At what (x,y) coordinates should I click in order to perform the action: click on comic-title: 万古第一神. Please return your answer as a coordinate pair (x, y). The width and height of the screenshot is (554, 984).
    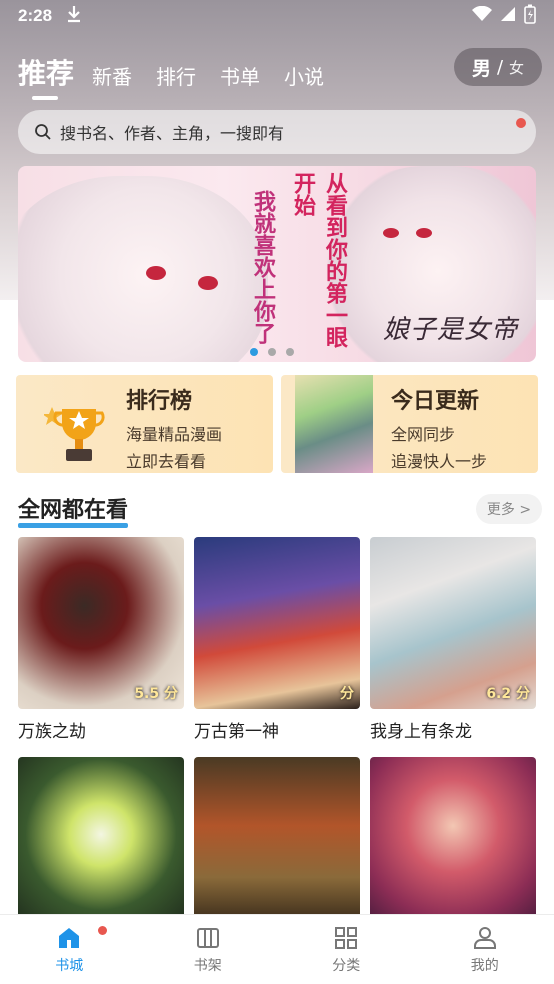
    Looking at the image, I should click on (277, 729).